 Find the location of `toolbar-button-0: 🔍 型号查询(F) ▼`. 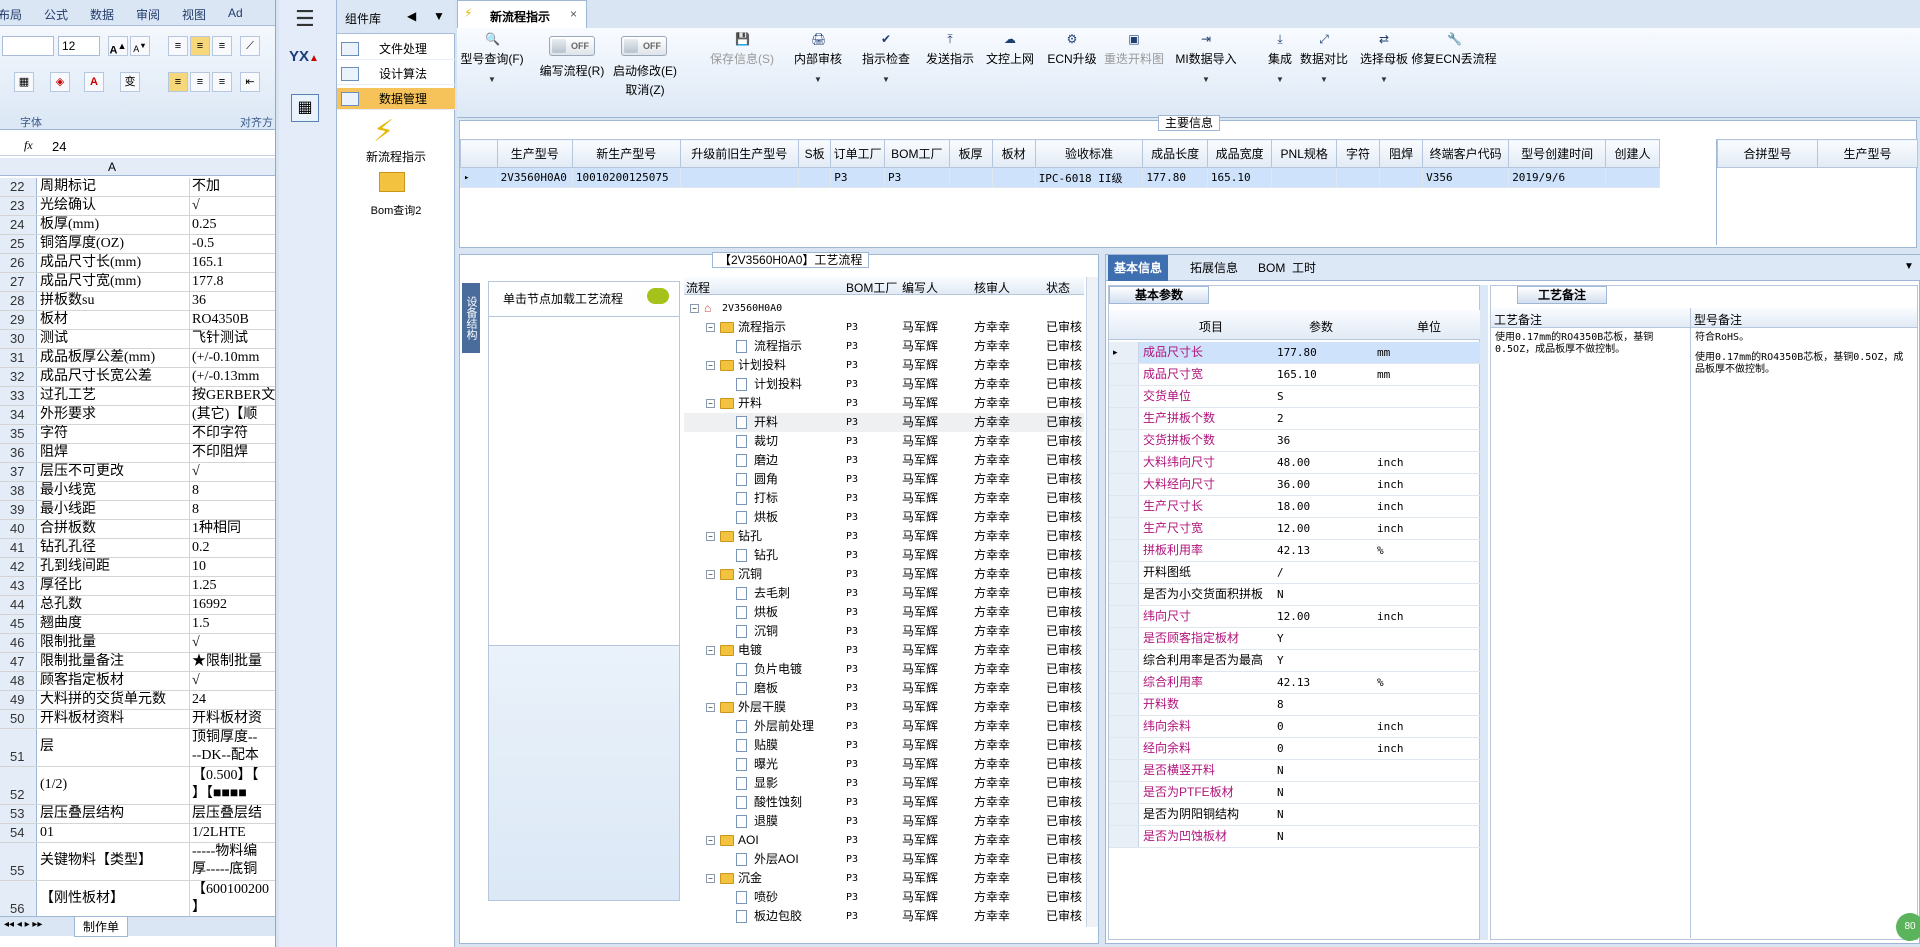

toolbar-button-0: 🔍 型号查询(F) ▼ is located at coordinates (492, 58).